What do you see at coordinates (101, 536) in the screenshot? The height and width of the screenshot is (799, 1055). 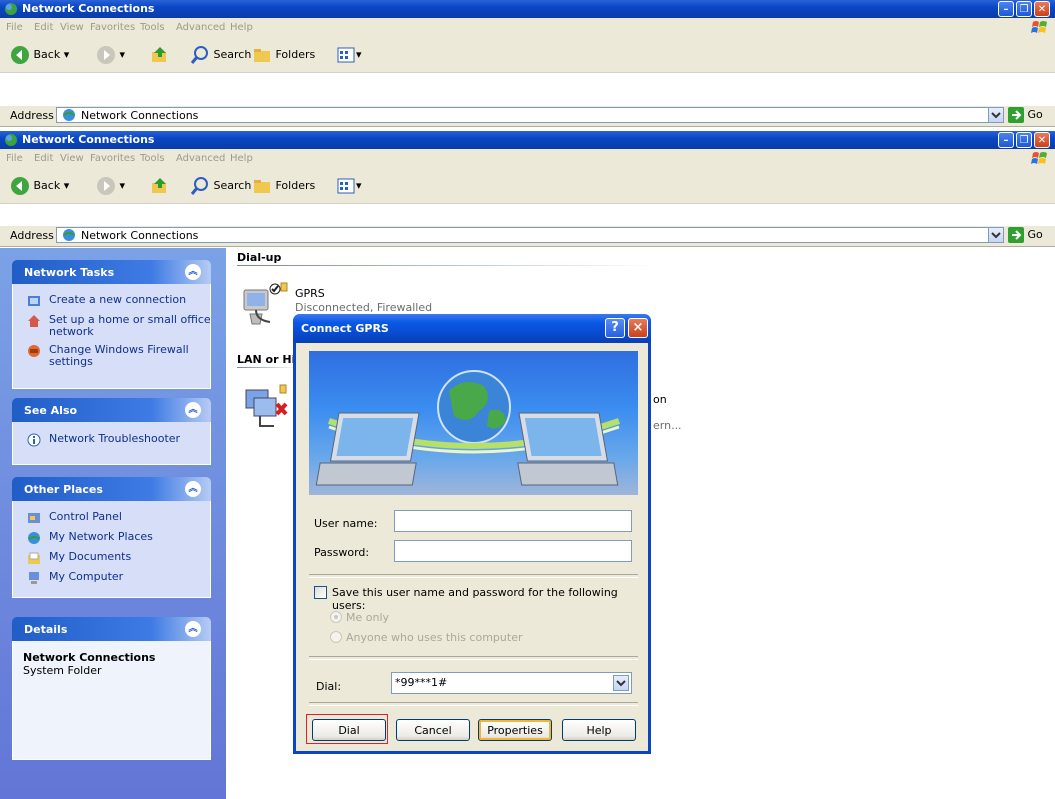 I see `place-label: My Network Places` at bounding box center [101, 536].